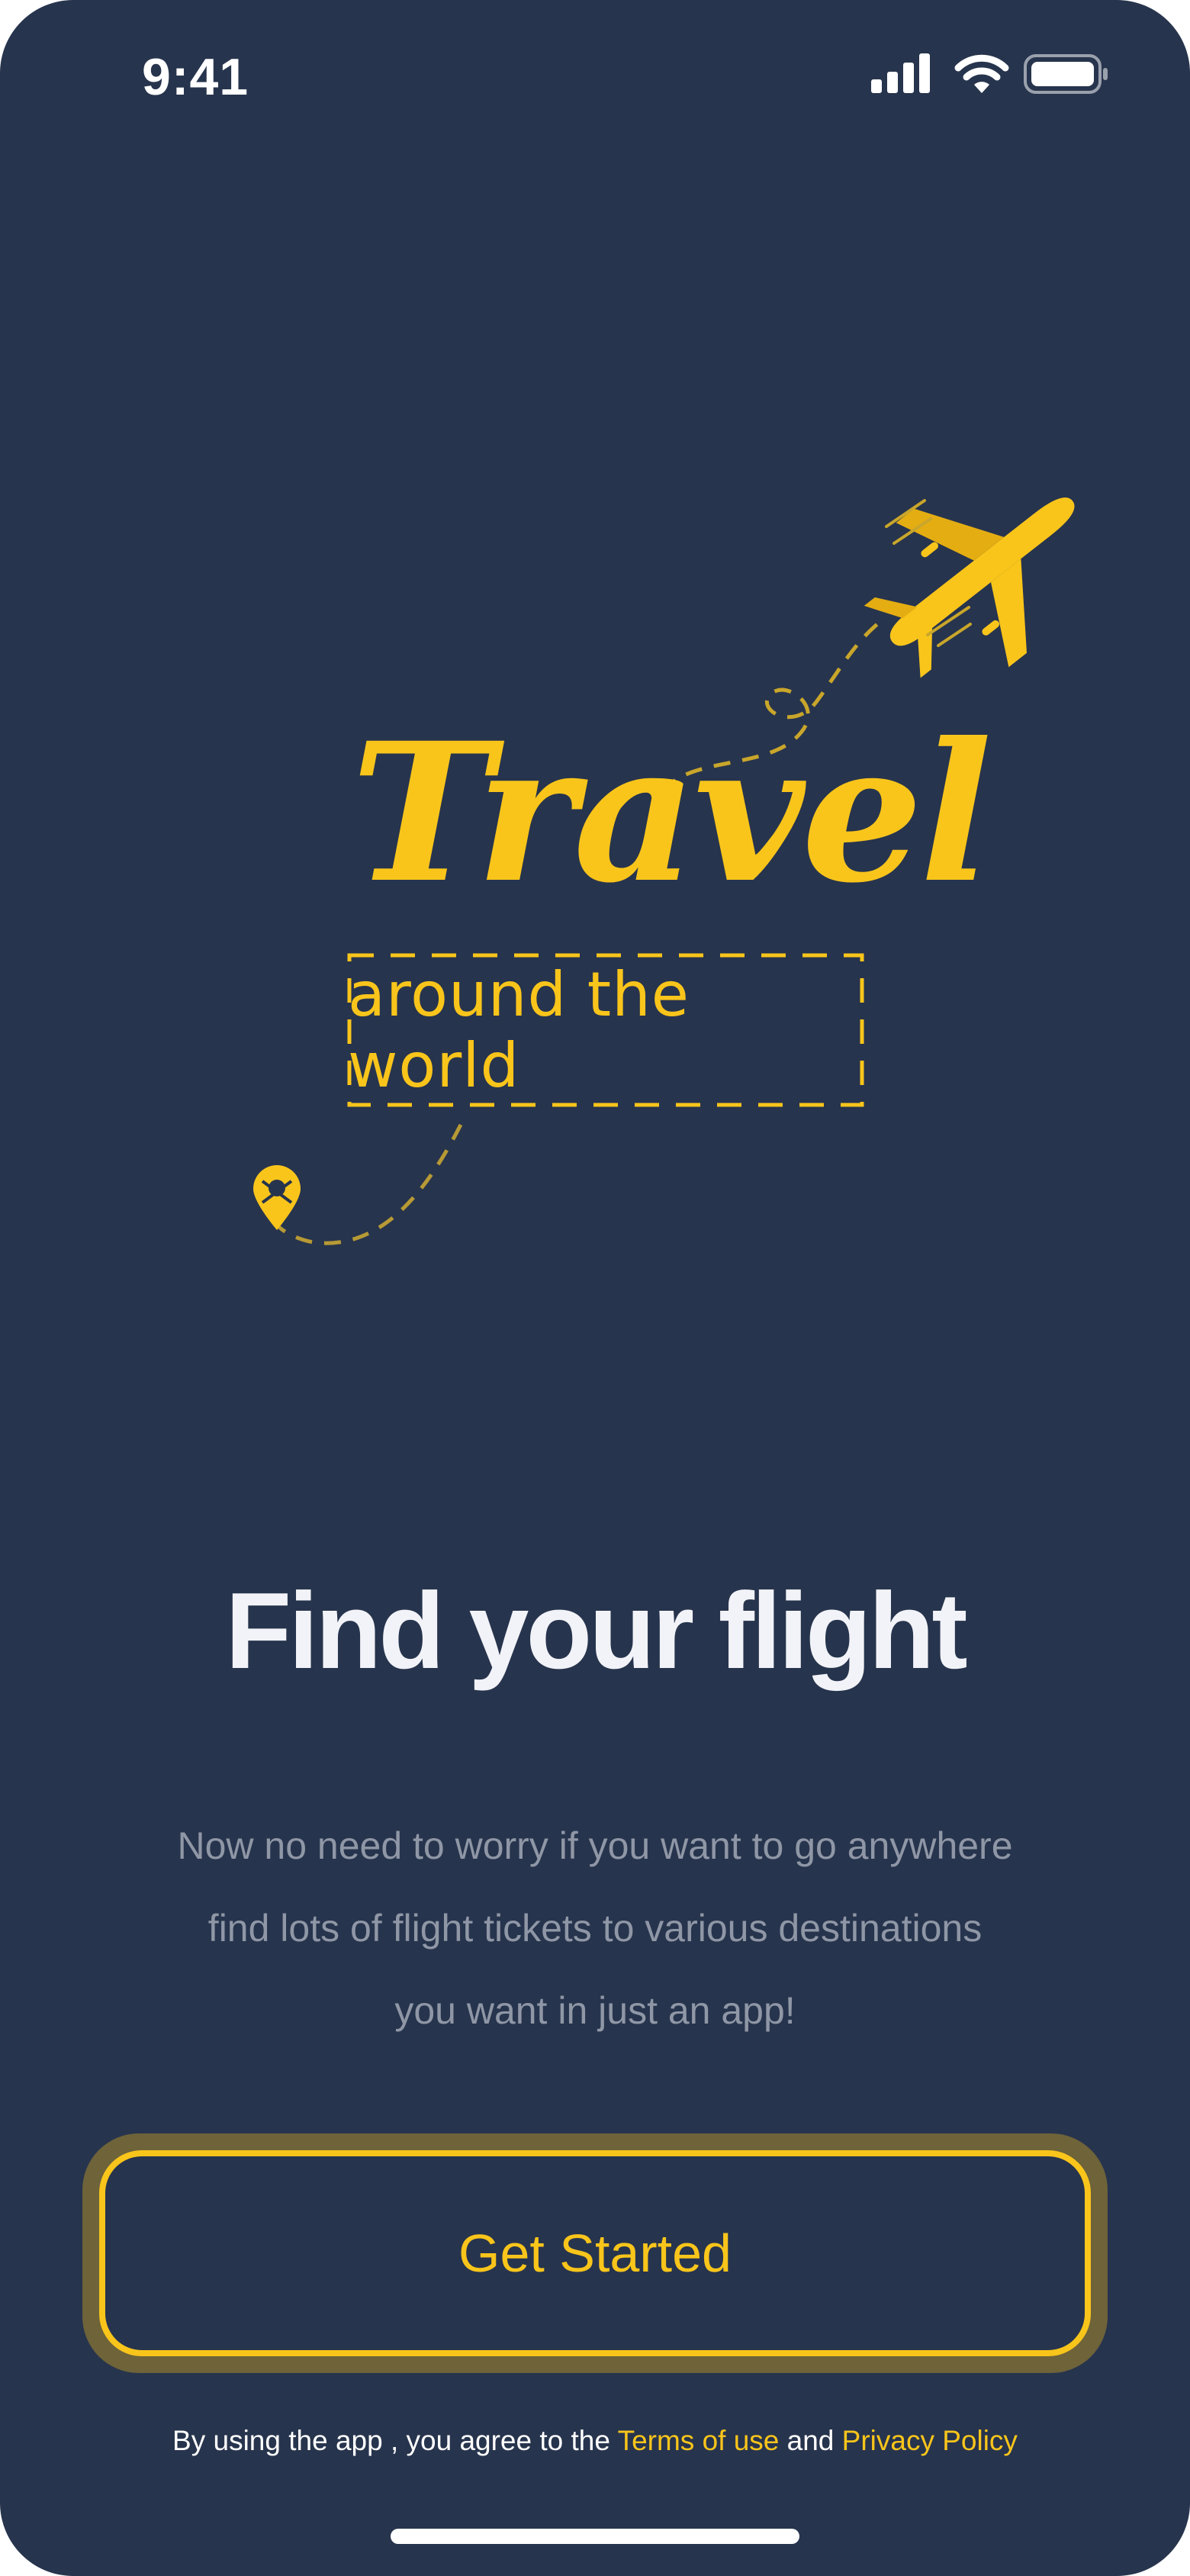 This screenshot has width=1190, height=2576. What do you see at coordinates (277, 1197) in the screenshot?
I see `location-pin-icon` at bounding box center [277, 1197].